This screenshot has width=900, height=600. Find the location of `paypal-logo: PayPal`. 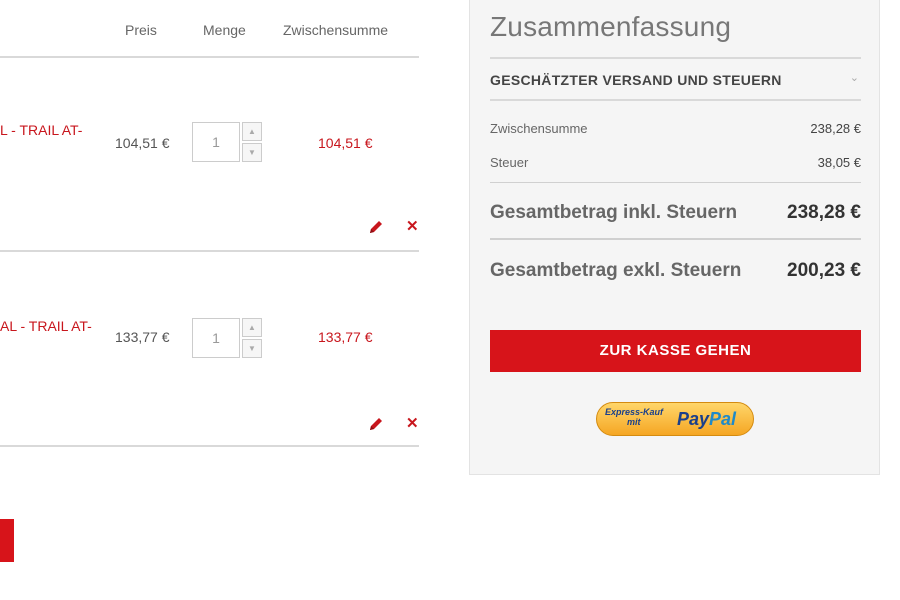

paypal-logo: PayPal is located at coordinates (706, 419).